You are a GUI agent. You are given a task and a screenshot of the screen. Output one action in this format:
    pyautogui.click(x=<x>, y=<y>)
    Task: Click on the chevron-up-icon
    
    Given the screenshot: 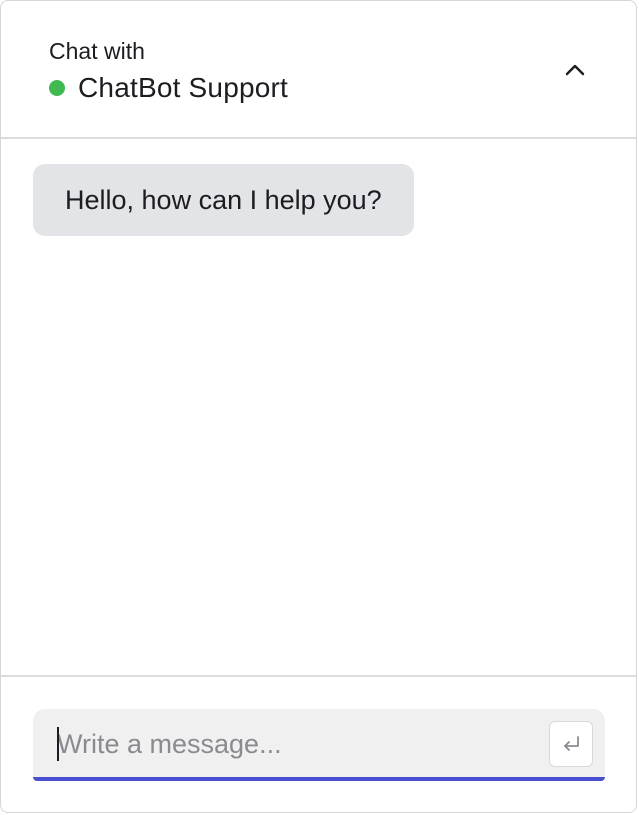 What is the action you would take?
    pyautogui.click(x=575, y=70)
    